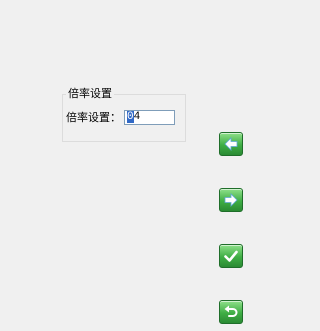 The width and height of the screenshot is (320, 331). I want to click on checkmark-icon, so click(231, 256).